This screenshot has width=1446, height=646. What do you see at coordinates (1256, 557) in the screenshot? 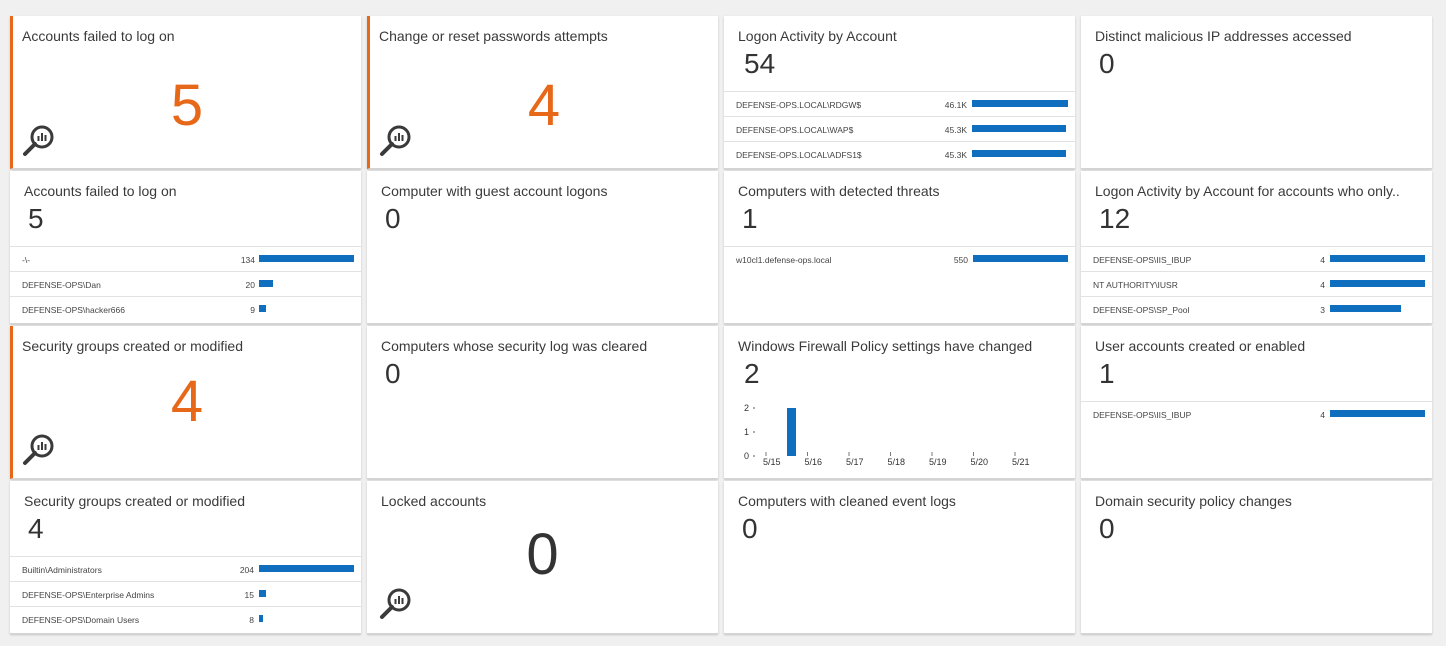
I see `tile-domain-security-policy: Domain security policy changes 0` at bounding box center [1256, 557].